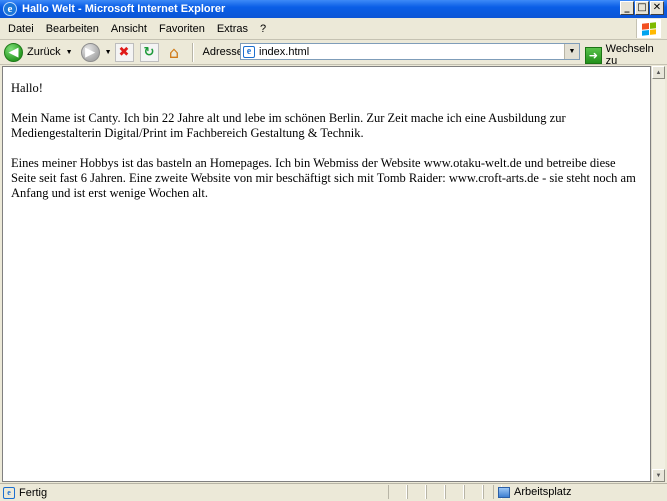 The width and height of the screenshot is (667, 501). Describe the element at coordinates (44, 52) in the screenshot. I see `back-label: Zurück` at that location.